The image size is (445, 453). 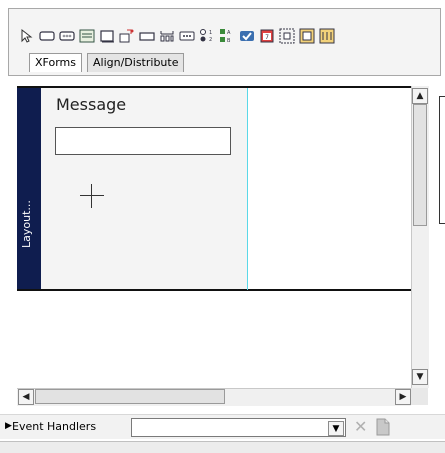 I want to click on vertical-scrollbar-thumb, so click(x=420, y=165).